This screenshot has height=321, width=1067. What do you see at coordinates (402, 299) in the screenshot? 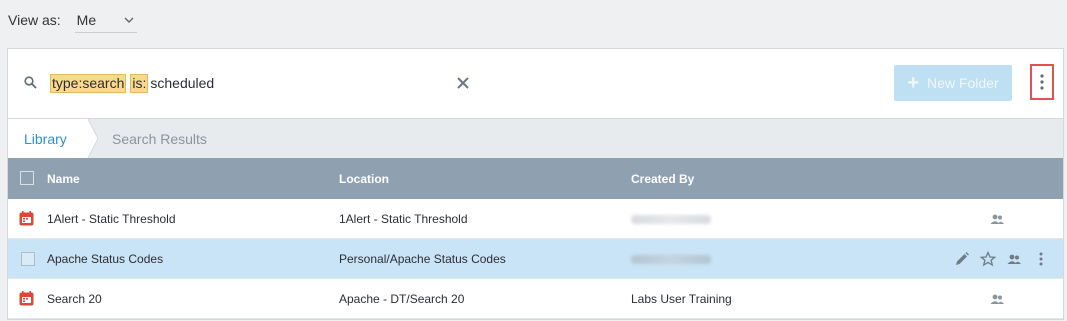
I see `row-location: Apache - DT/Search 20` at bounding box center [402, 299].